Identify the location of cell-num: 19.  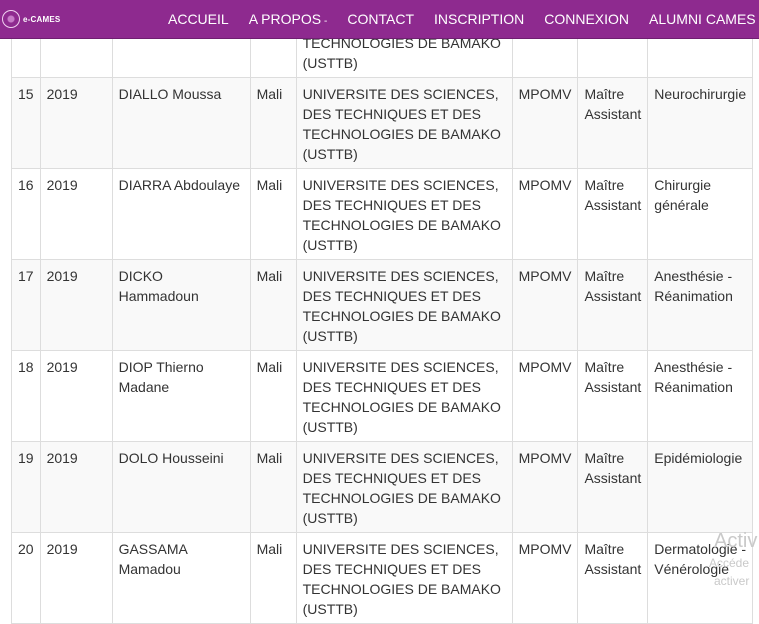
(26, 487).